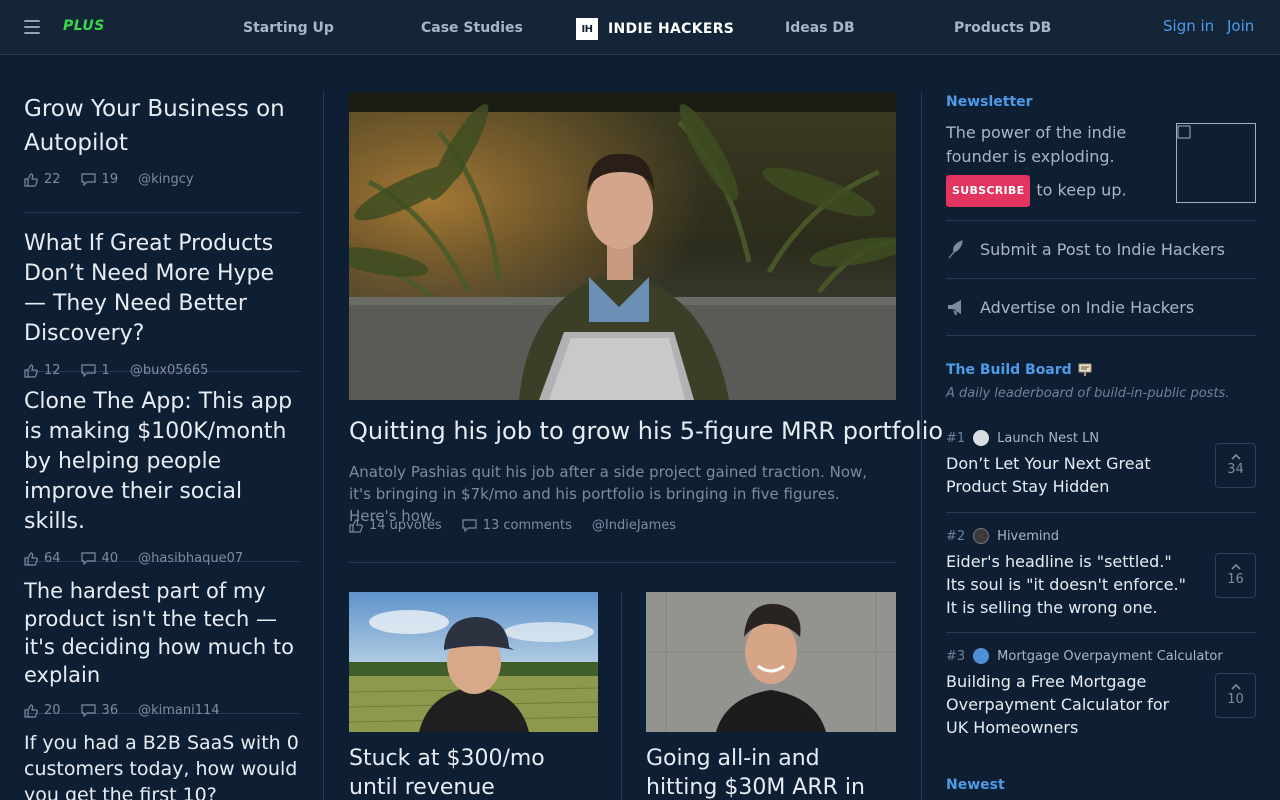 The image size is (1280, 800). What do you see at coordinates (988, 191) in the screenshot?
I see `subscribe-button: SUBSCRIBE` at bounding box center [988, 191].